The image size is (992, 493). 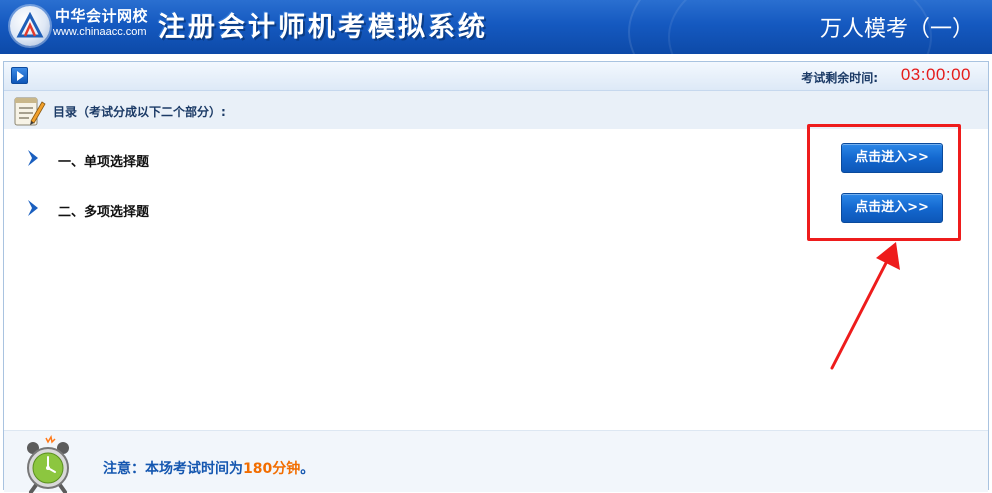 What do you see at coordinates (102, 16) in the screenshot?
I see `logo-name: 中华会计网校` at bounding box center [102, 16].